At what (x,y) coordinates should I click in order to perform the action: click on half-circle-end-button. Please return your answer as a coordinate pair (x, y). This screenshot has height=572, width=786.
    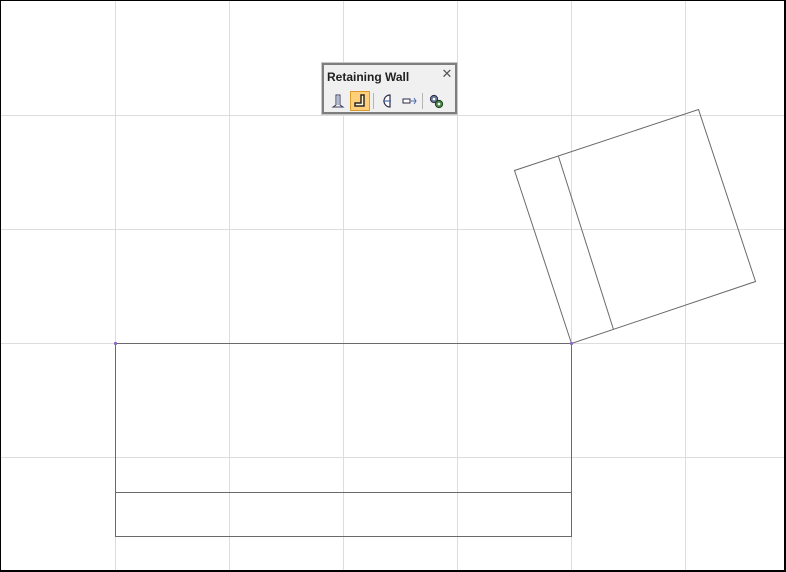
    Looking at the image, I should click on (387, 101).